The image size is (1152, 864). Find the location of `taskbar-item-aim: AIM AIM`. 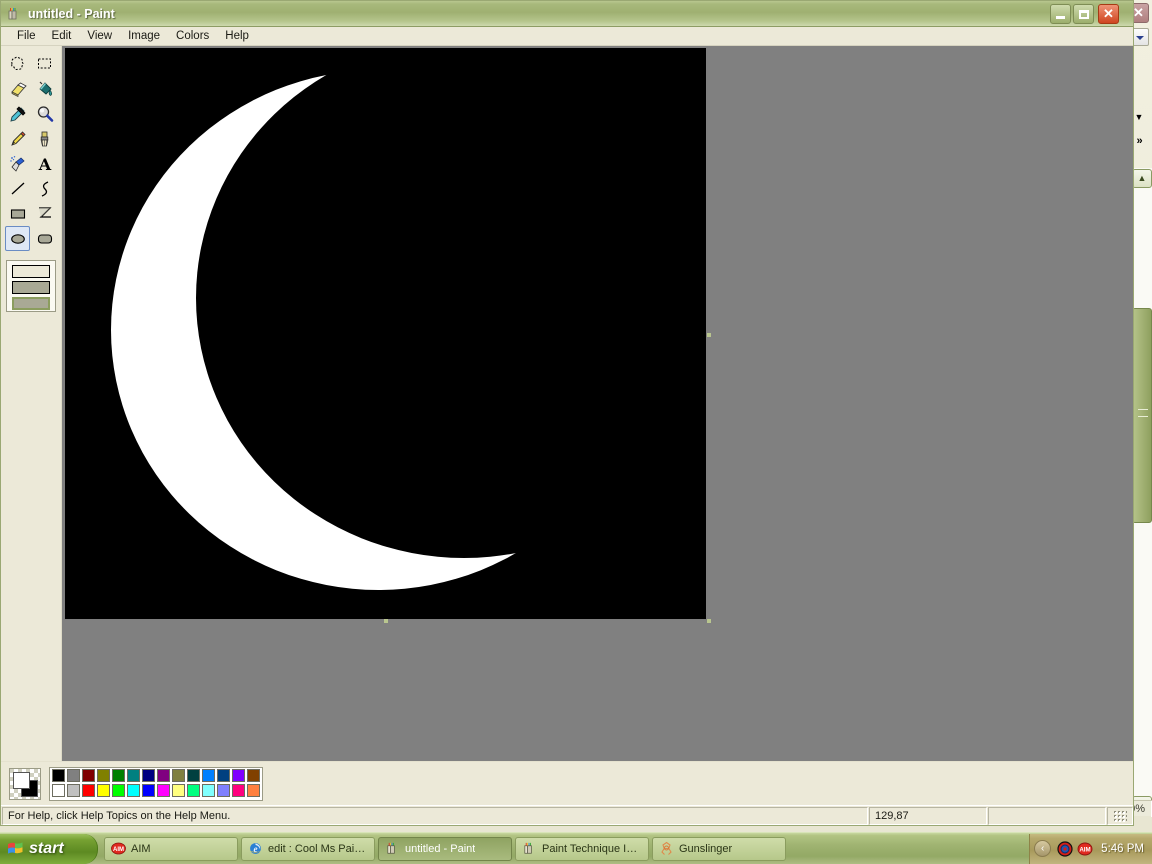

taskbar-item-aim: AIM AIM is located at coordinates (171, 848).